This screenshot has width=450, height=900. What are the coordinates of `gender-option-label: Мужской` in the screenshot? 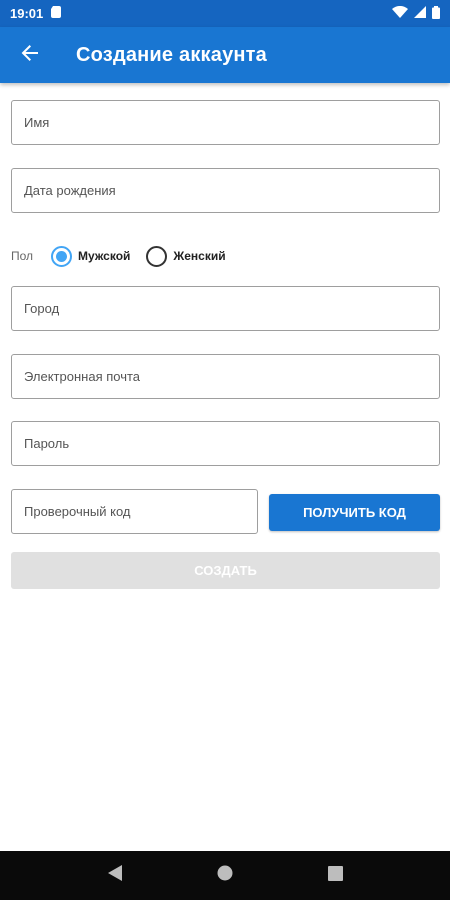 It's located at (104, 256).